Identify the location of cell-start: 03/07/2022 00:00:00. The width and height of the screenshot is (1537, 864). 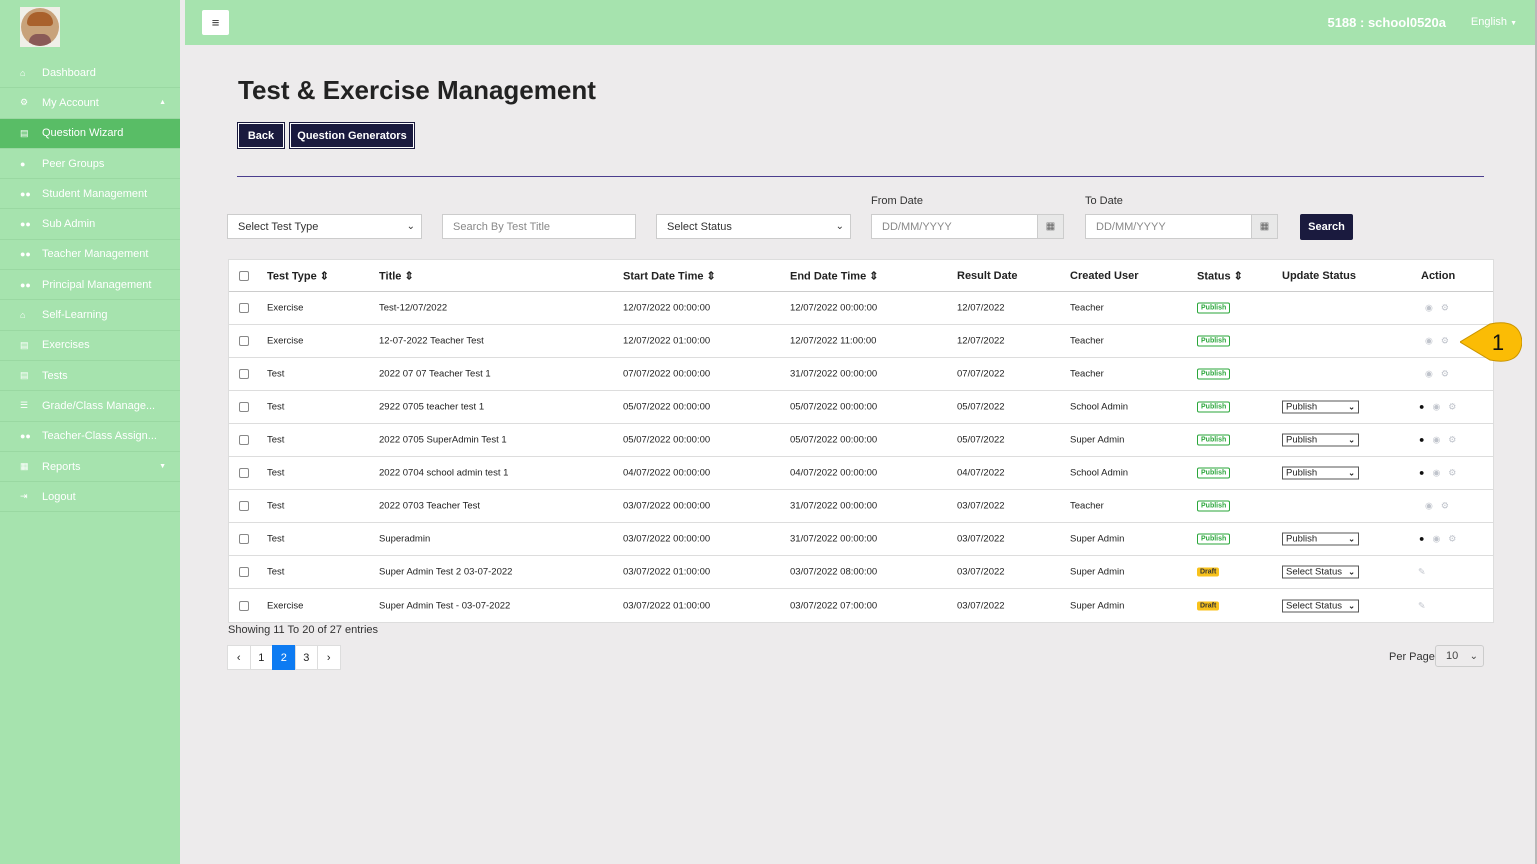
(667, 539).